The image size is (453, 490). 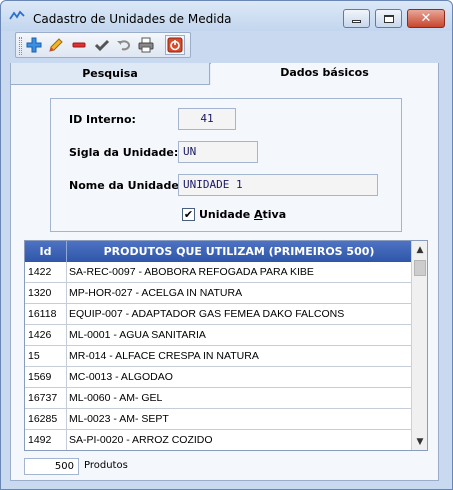 I want to click on unidade-ativa-label: Unidade Ativa, so click(x=242, y=214).